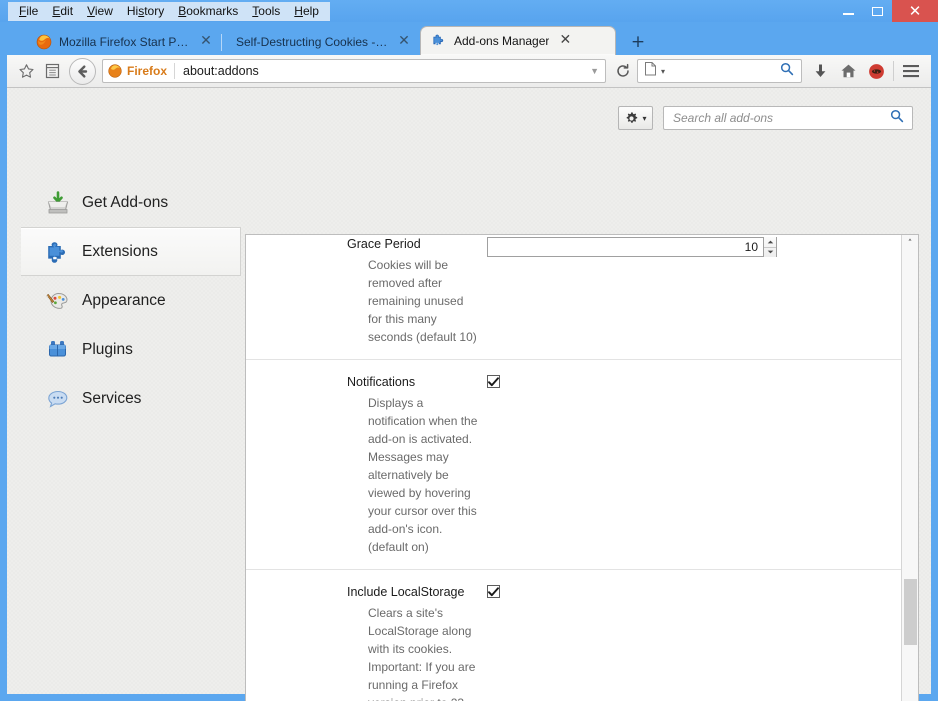 The height and width of the screenshot is (701, 938). What do you see at coordinates (848, 71) in the screenshot?
I see `home-button` at bounding box center [848, 71].